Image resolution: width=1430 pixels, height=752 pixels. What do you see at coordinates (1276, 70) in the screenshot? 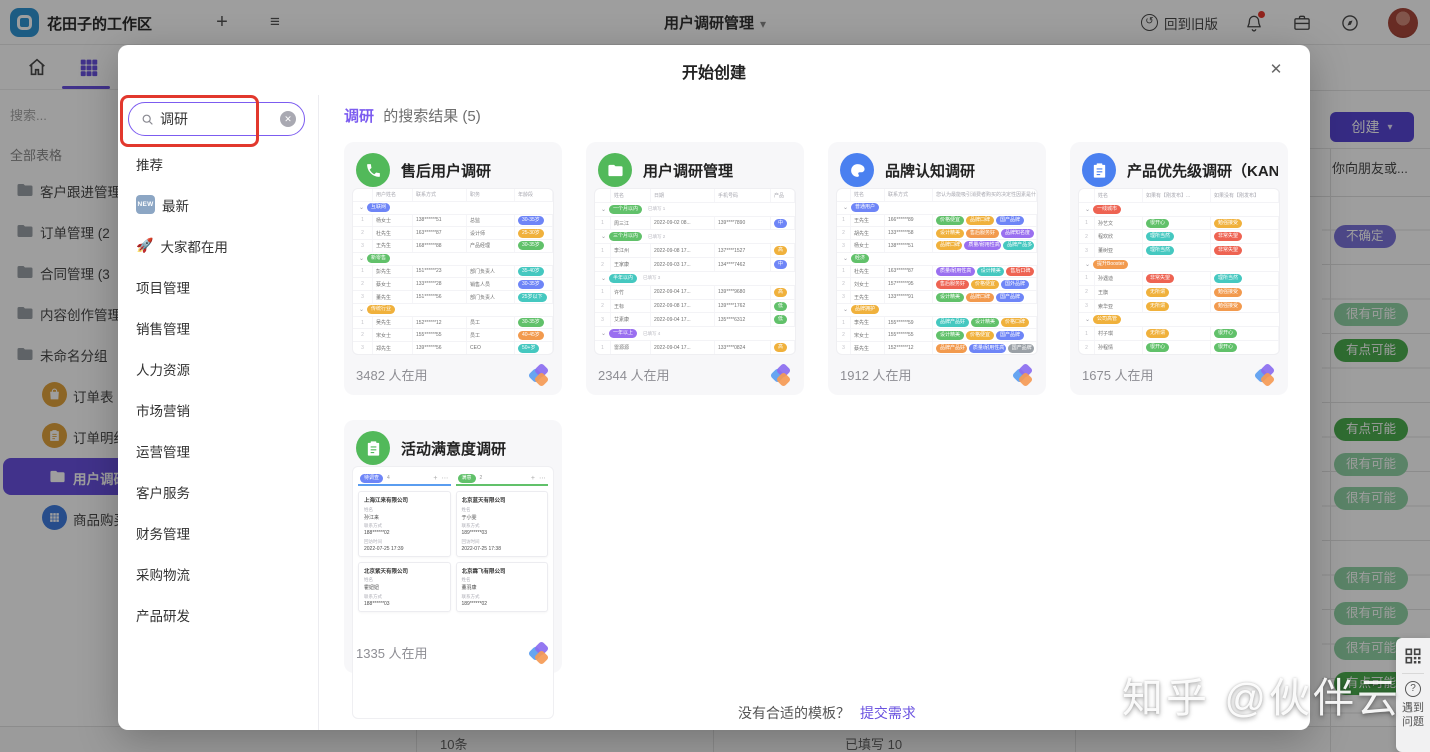
I see `close-icon: ✕` at bounding box center [1276, 70].